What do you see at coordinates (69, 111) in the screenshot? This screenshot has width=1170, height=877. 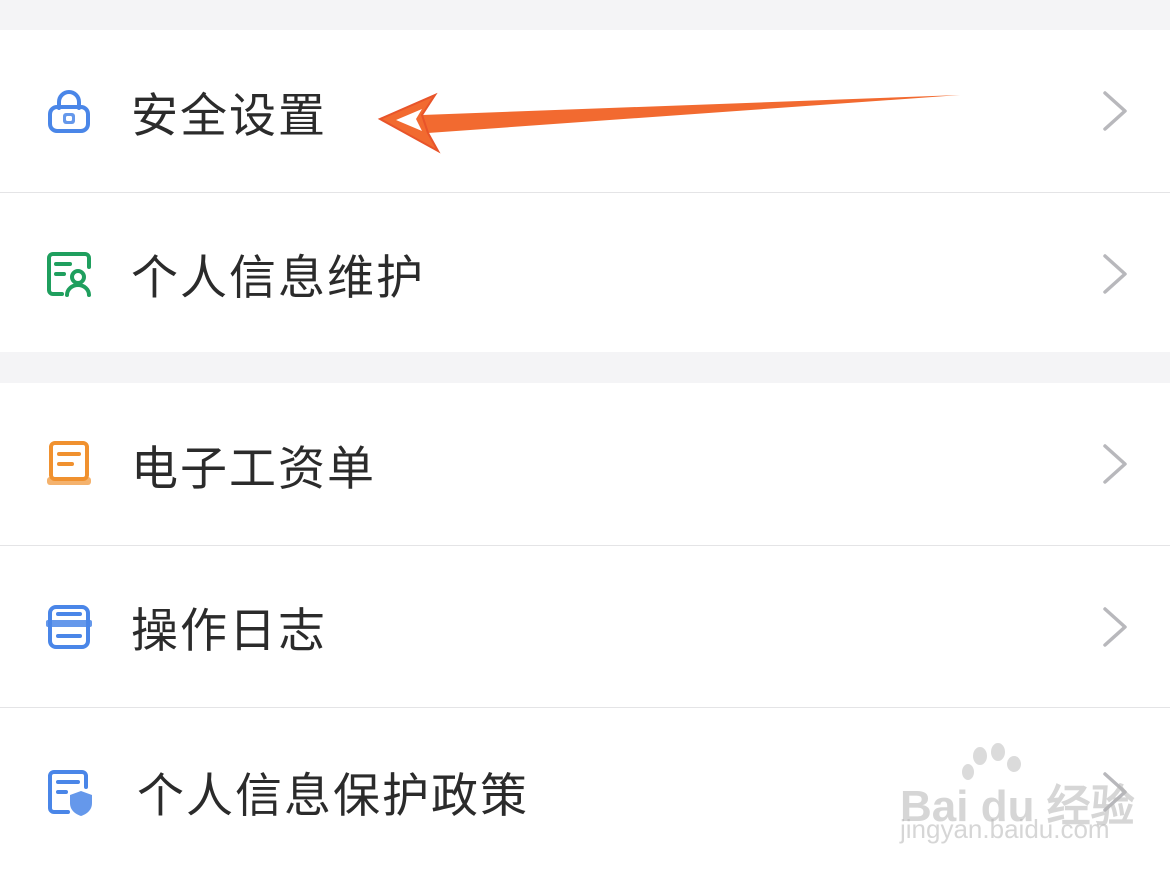 I see `lock-icon` at bounding box center [69, 111].